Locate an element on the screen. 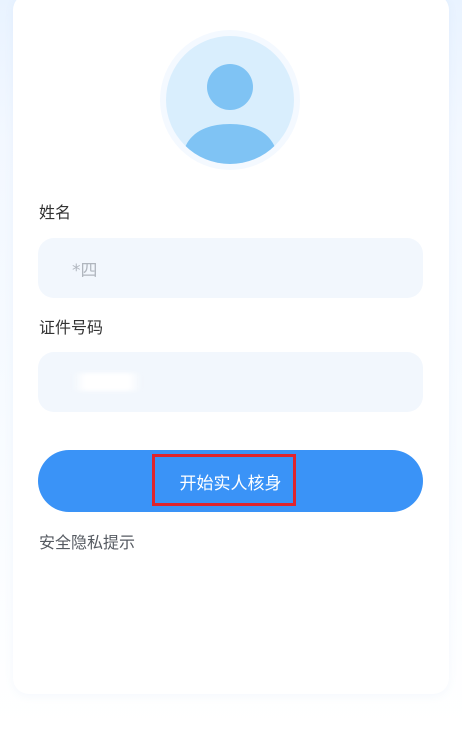  user-avatar-icon is located at coordinates (230, 100).